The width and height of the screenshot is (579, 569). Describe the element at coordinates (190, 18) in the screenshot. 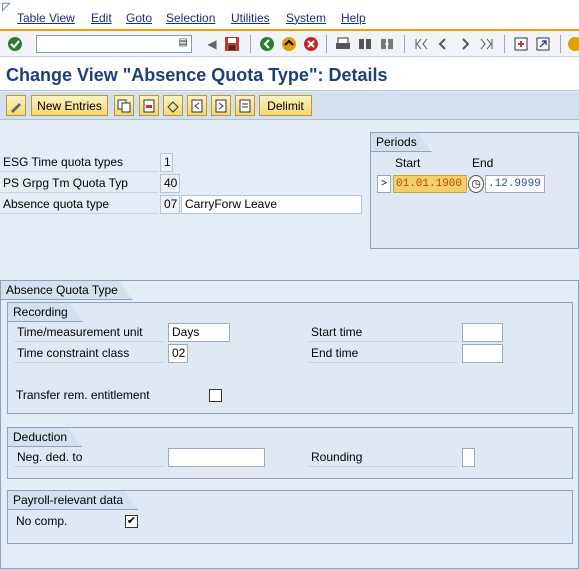

I see `menu-selection: Selection` at that location.